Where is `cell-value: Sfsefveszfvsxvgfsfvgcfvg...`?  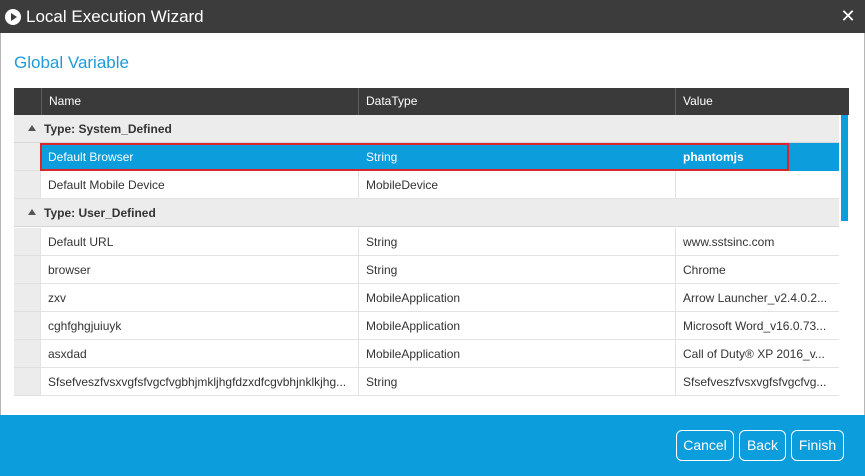
cell-value: Sfsefveszfvsxvgfsfvgcfvg... is located at coordinates (757, 382).